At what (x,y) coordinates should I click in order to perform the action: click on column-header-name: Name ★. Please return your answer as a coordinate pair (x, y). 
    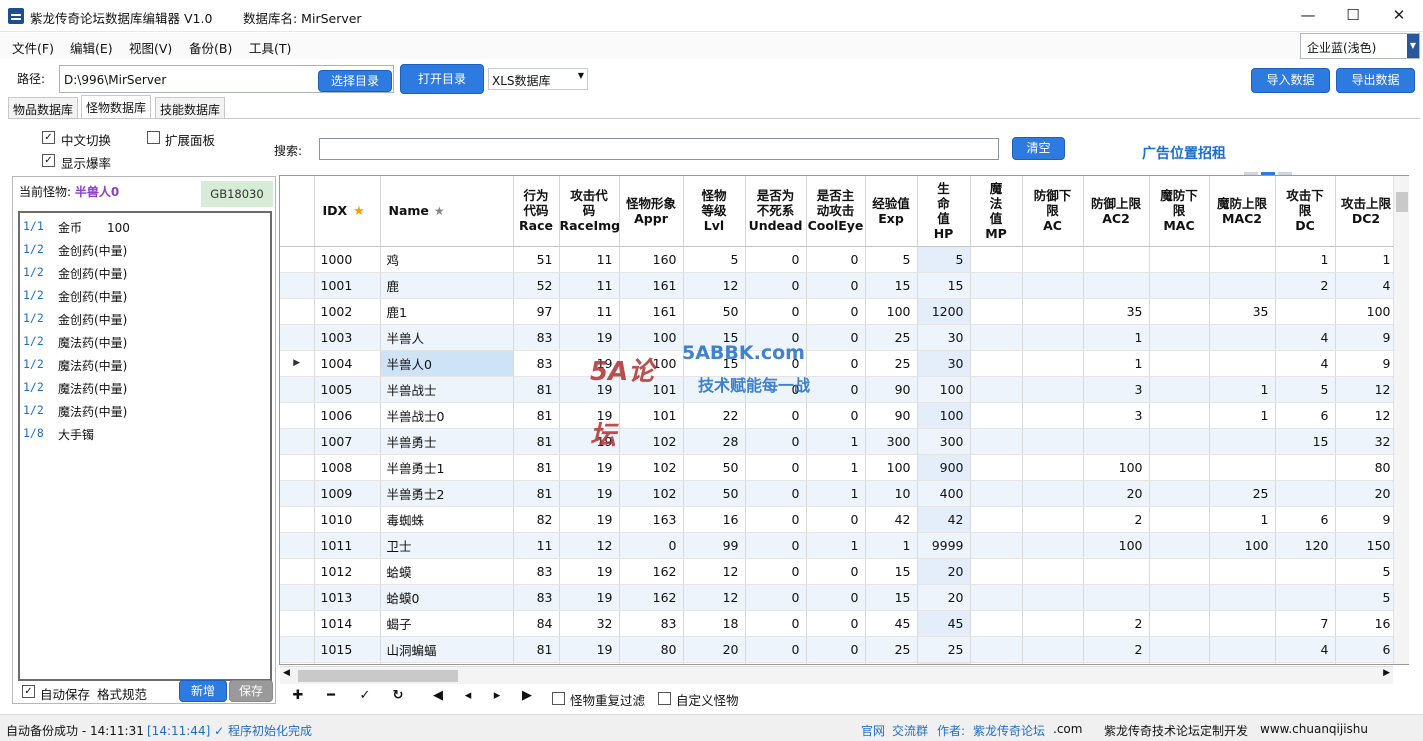
    Looking at the image, I should click on (447, 211).